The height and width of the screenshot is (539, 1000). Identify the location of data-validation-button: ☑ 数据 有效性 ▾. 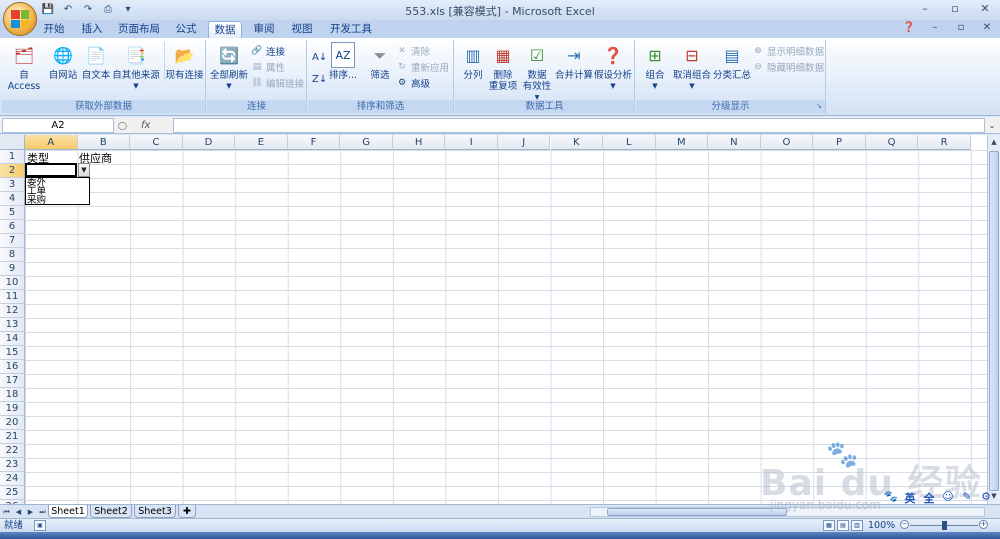
(537, 72).